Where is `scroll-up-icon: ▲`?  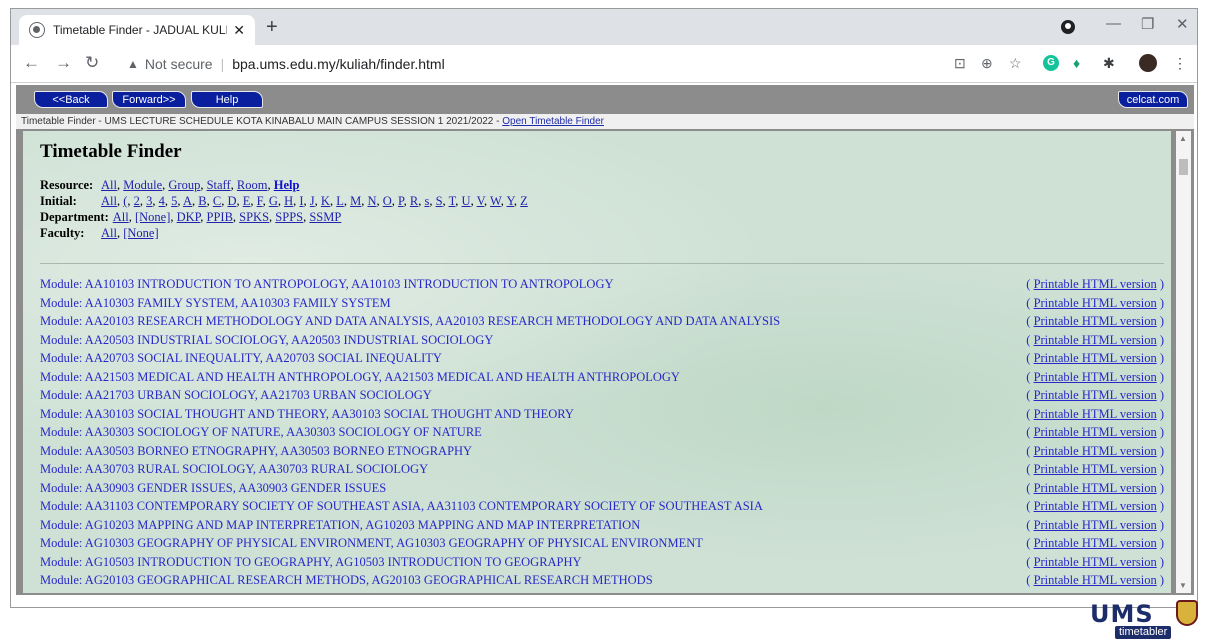 scroll-up-icon: ▲ is located at coordinates (1183, 138).